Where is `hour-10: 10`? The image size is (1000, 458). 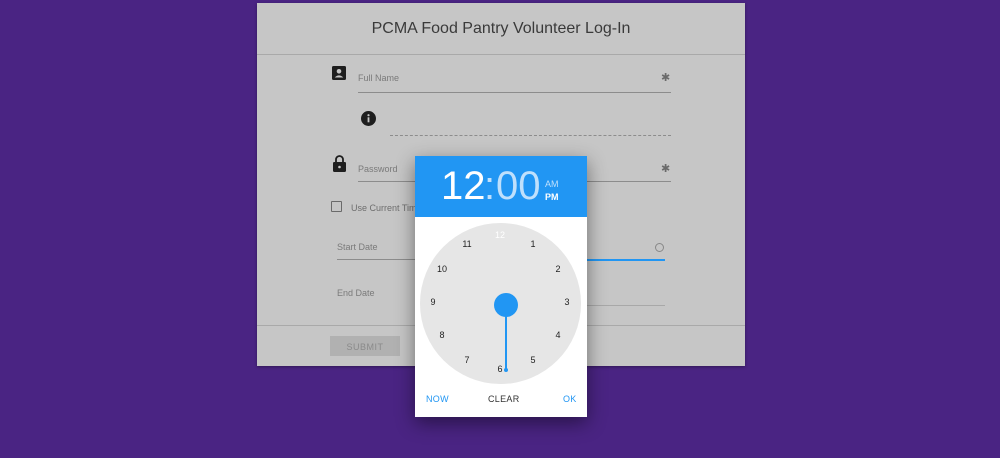
hour-10: 10 is located at coordinates (442, 269).